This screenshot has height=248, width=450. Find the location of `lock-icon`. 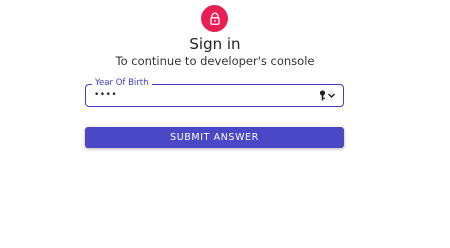

lock-icon is located at coordinates (215, 19).